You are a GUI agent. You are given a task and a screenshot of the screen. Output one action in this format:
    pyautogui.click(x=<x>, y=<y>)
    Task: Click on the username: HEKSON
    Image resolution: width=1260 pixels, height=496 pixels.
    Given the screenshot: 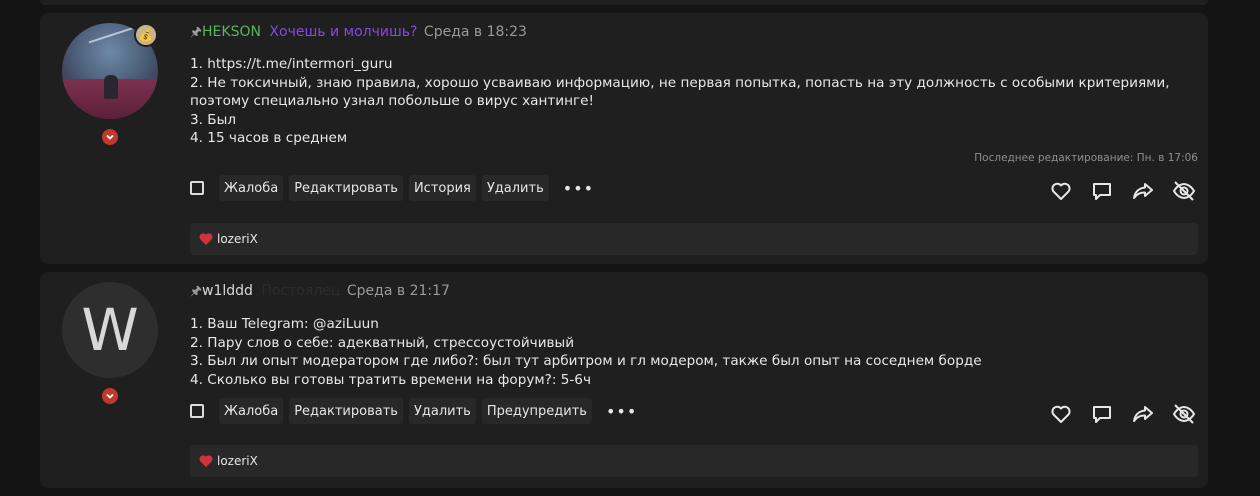 What is the action you would take?
    pyautogui.click(x=231, y=32)
    